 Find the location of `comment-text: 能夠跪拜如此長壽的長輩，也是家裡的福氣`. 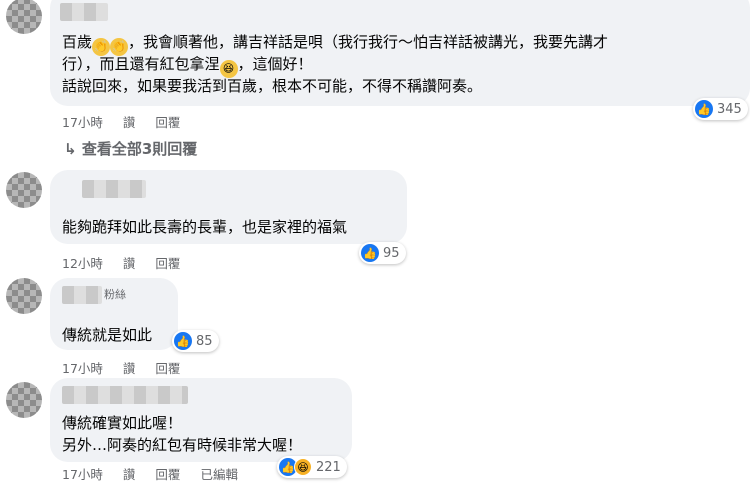

comment-text: 能夠跪拜如此長壽的長輩，也是家裡的福氣 is located at coordinates (204, 227).